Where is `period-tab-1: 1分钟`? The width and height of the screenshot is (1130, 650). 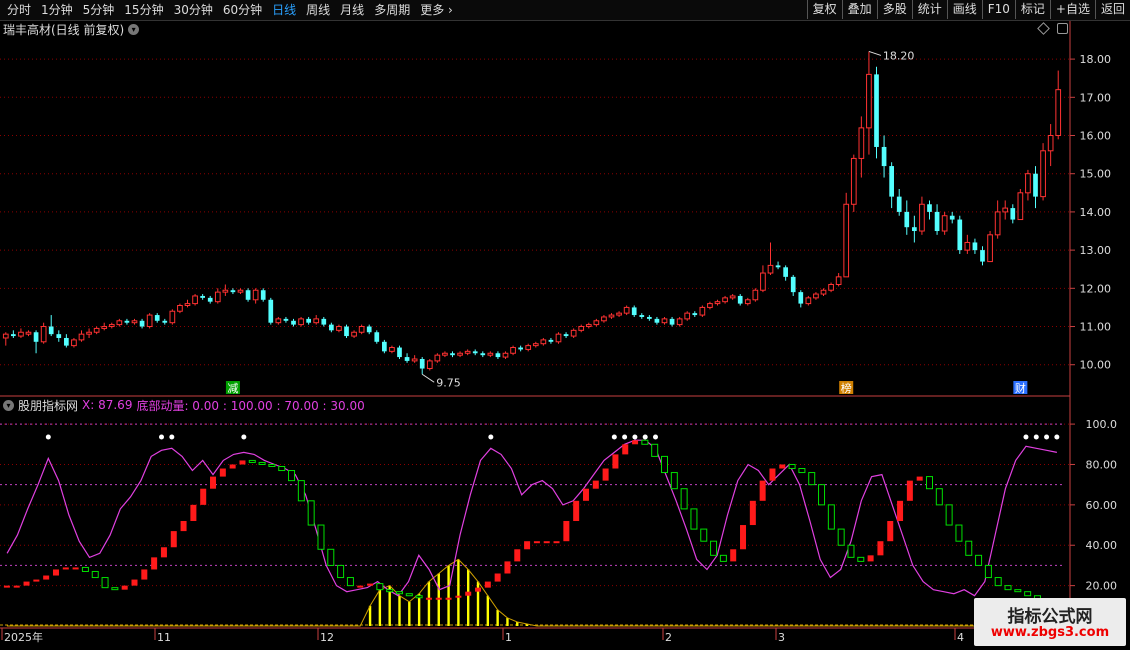
period-tab-1: 1分钟 is located at coordinates (57, 10).